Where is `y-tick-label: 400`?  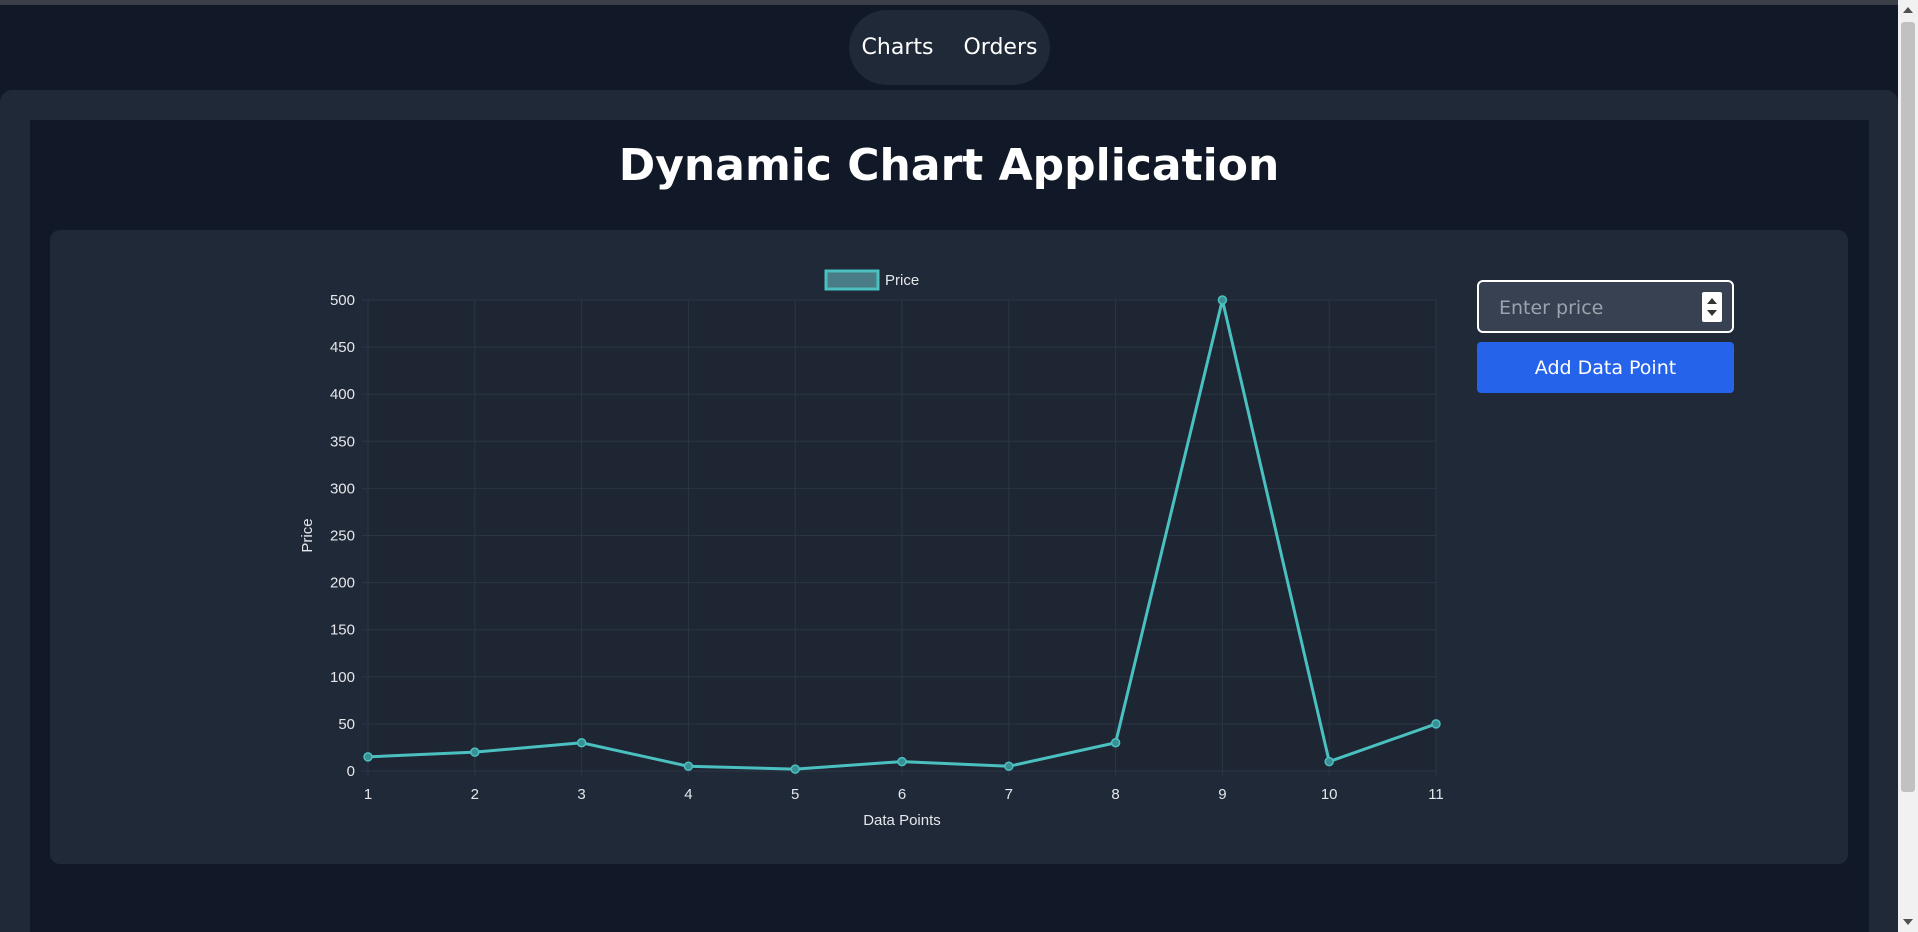
y-tick-label: 400 is located at coordinates (342, 394).